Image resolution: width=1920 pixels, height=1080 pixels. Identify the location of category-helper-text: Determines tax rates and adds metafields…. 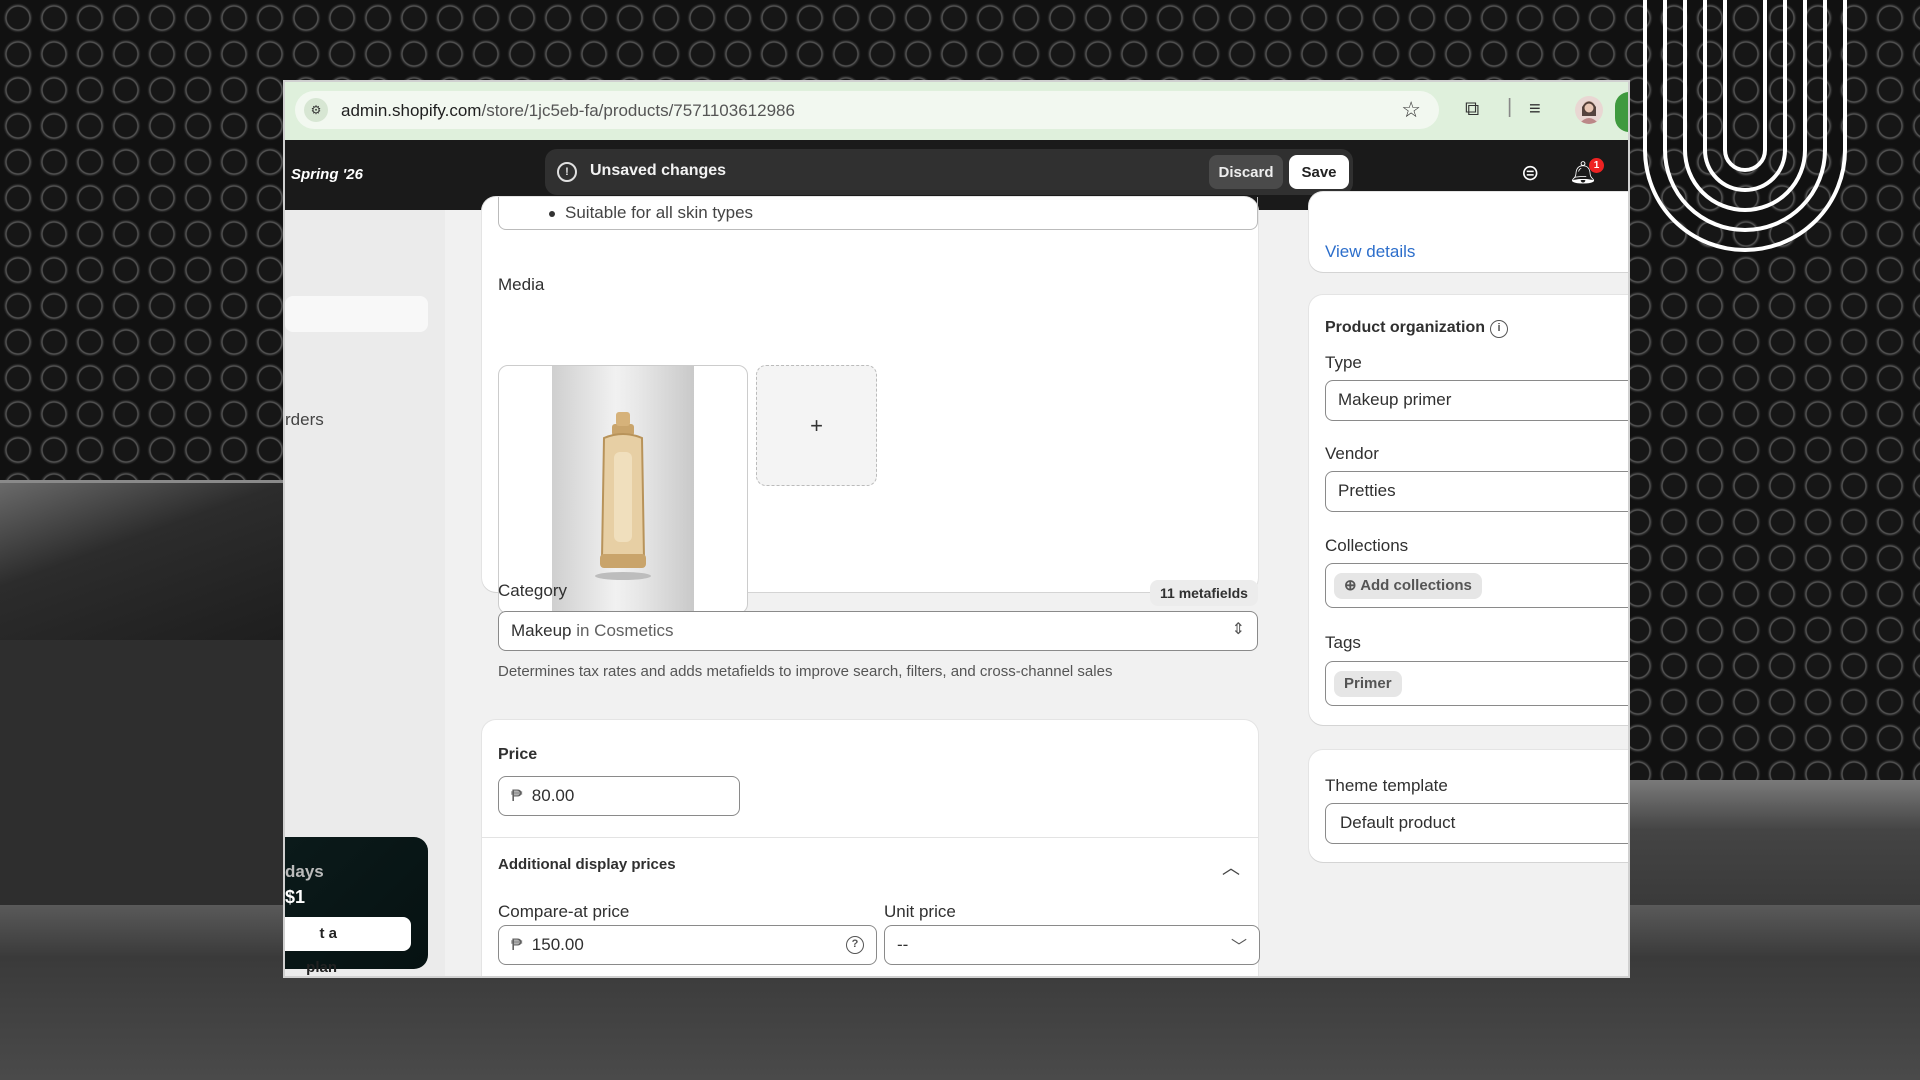
(805, 671).